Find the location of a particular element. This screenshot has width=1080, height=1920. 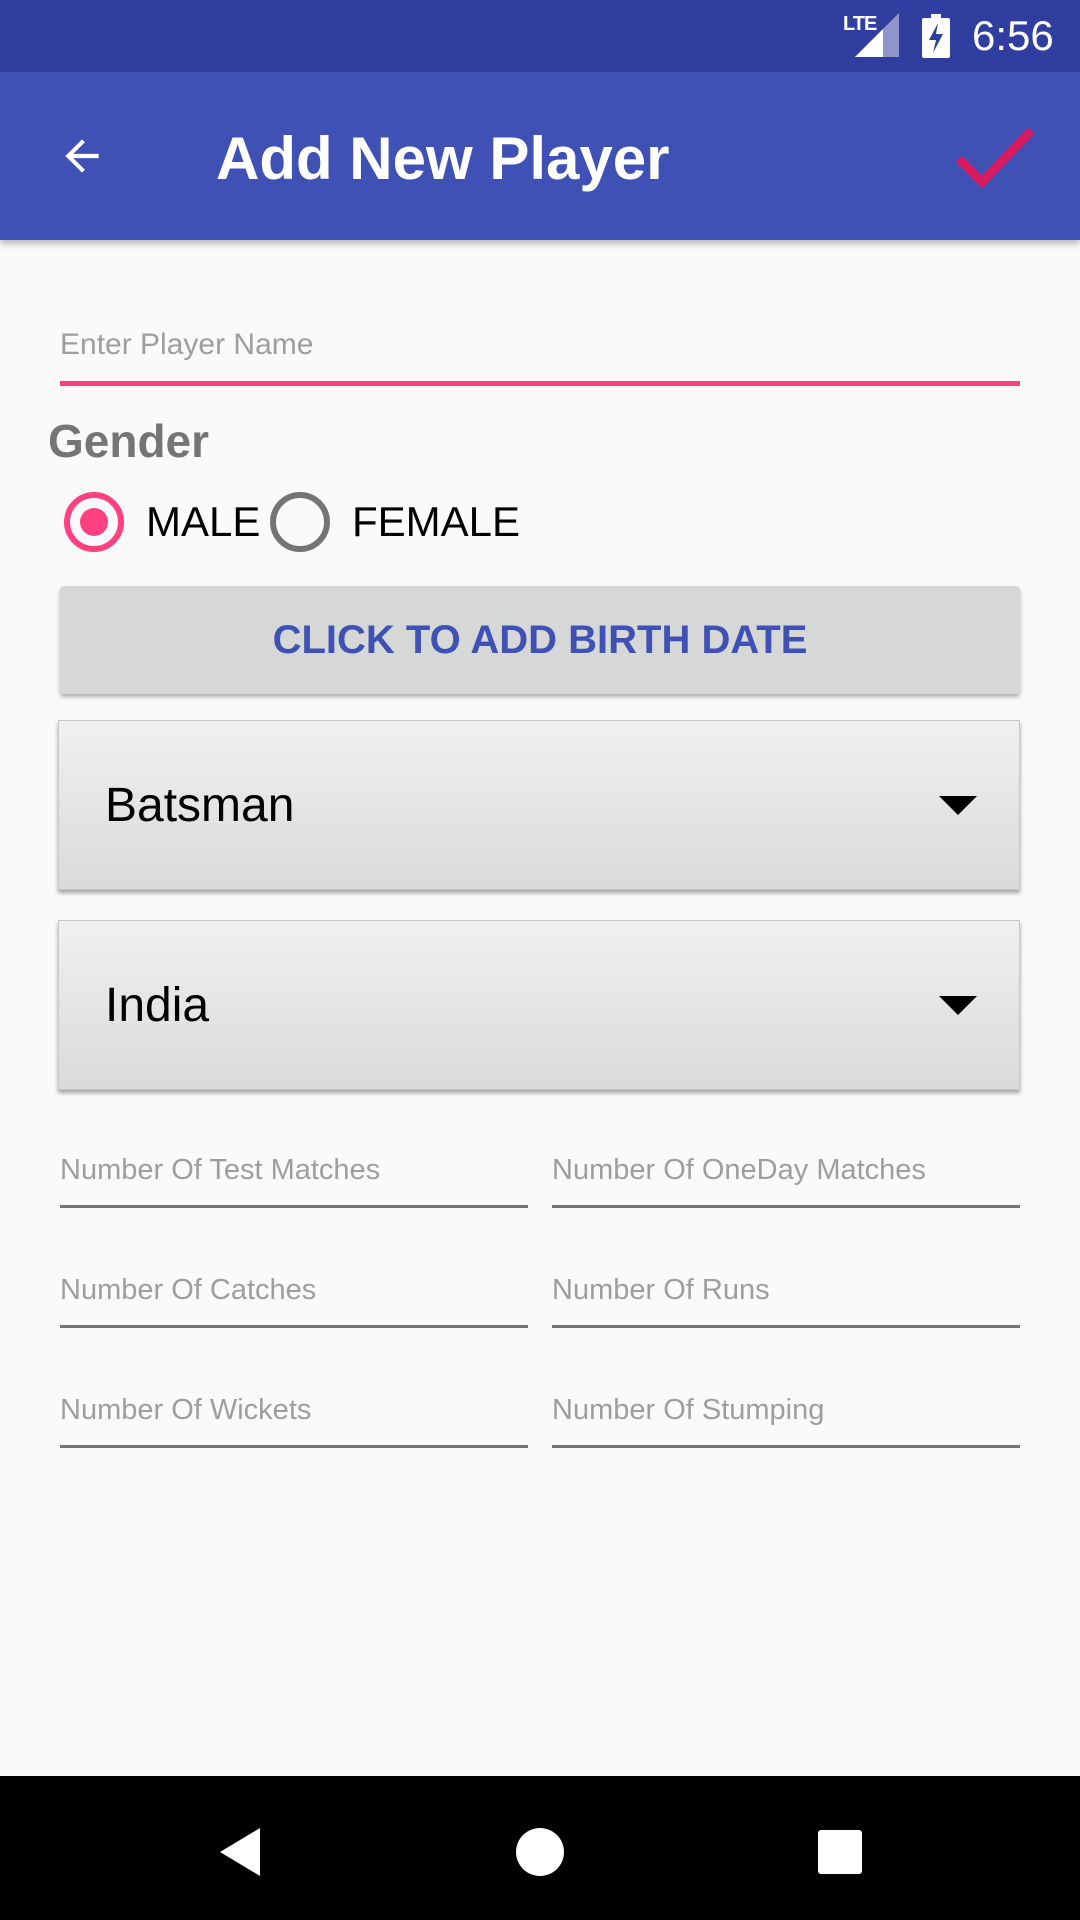

check-icon is located at coordinates (995, 158).